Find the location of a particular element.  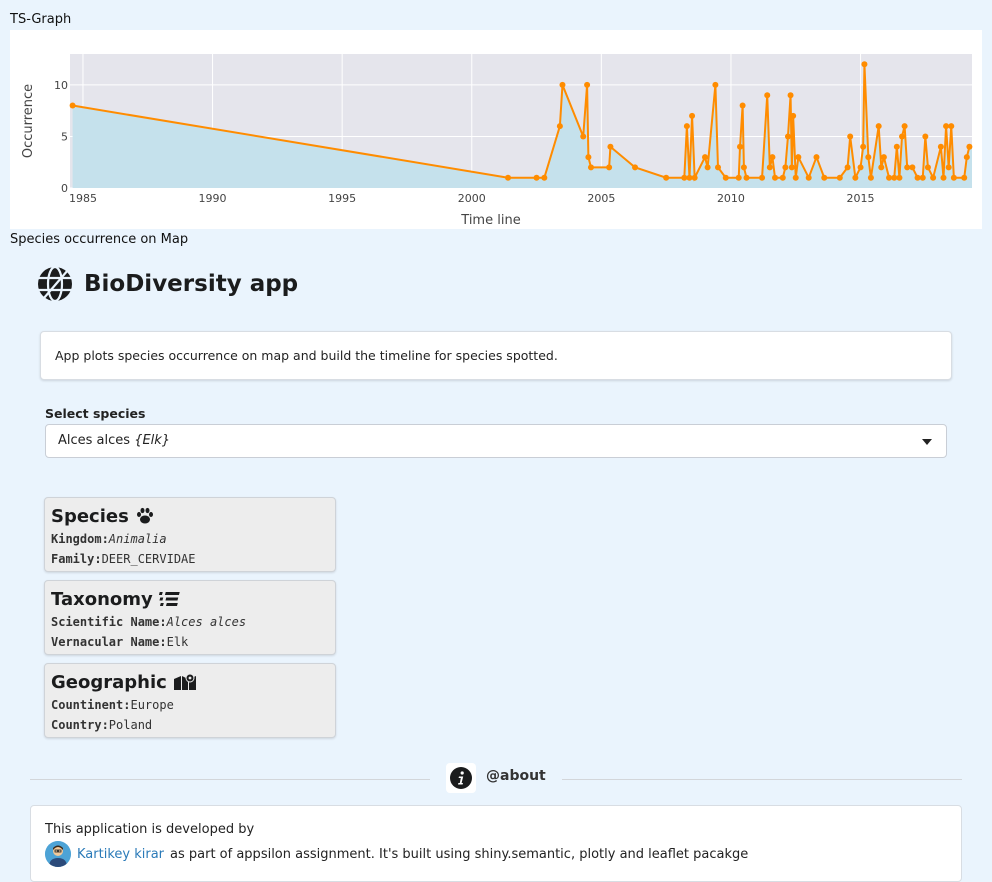

author-link: Kartikey kirar is located at coordinates (120, 854).